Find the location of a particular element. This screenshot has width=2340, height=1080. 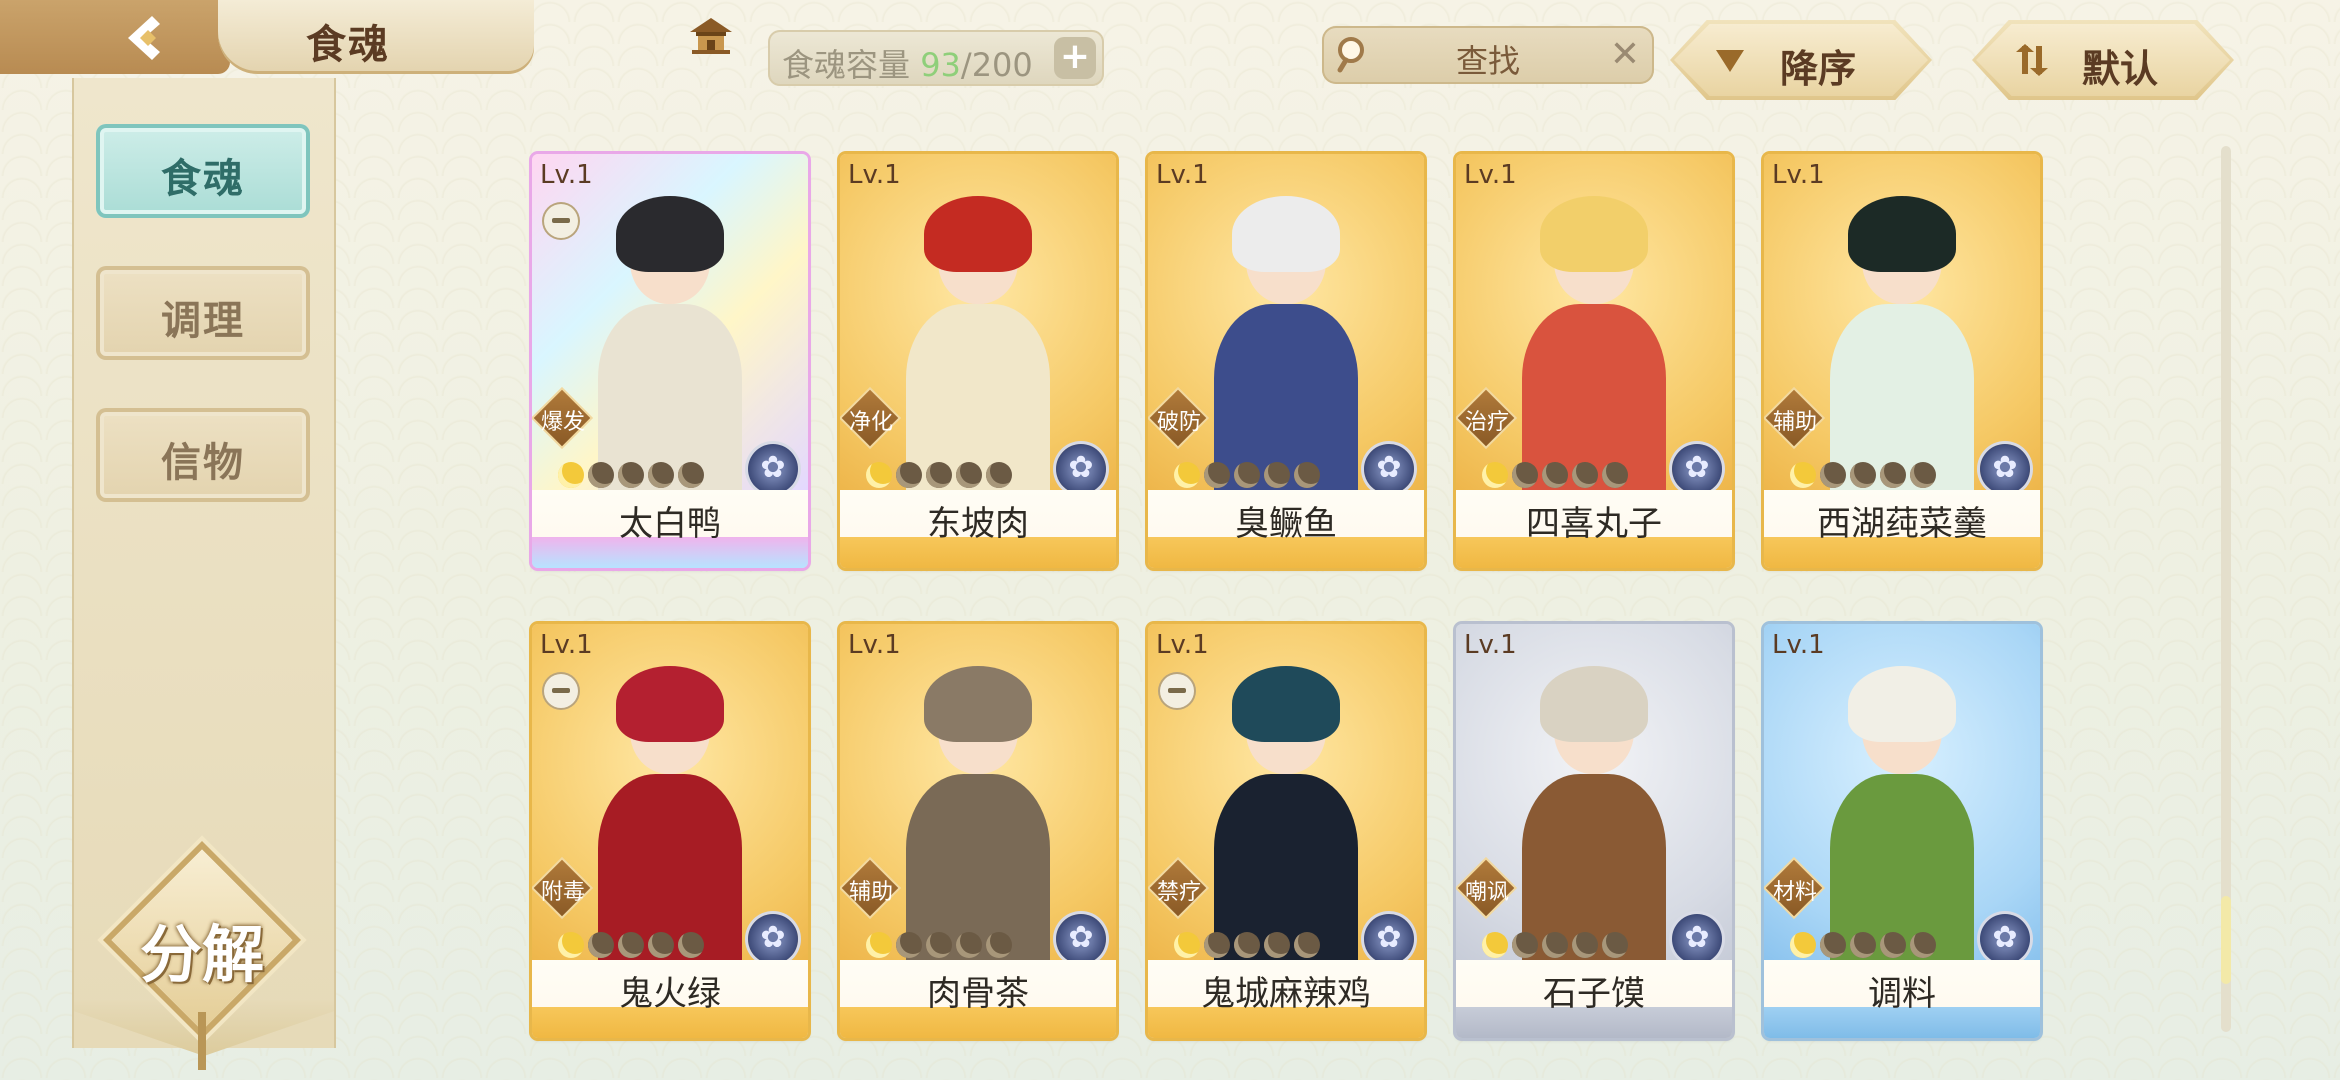

food-soul-card: Lv.1 禁疗鬼城麻辣鸡 is located at coordinates (1286, 831).